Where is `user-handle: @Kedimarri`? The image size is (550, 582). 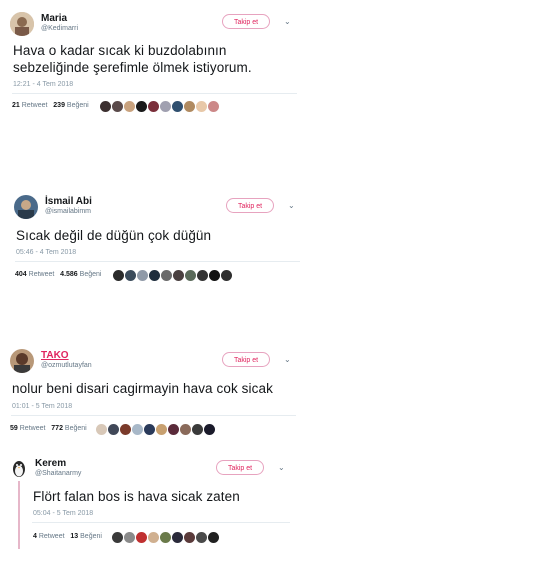
user-handle: @Kedimarri is located at coordinates (59, 28).